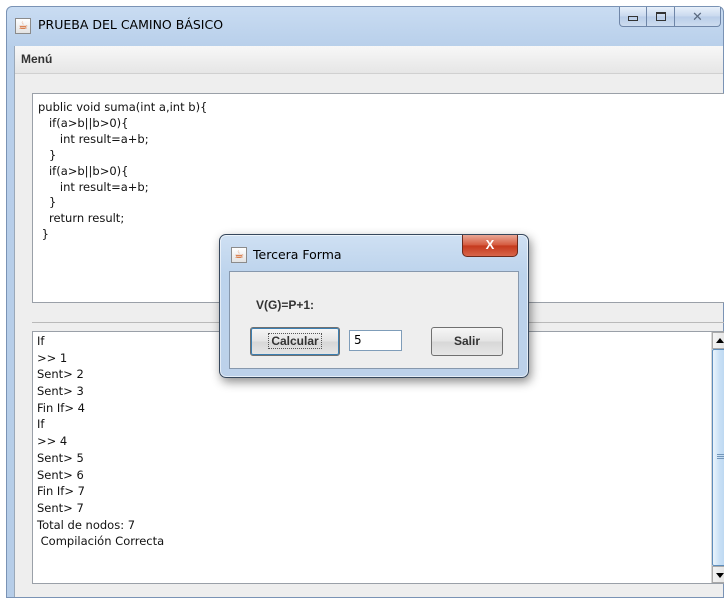 This screenshot has width=724, height=598. I want to click on calculate-label: Calcular, so click(295, 341).